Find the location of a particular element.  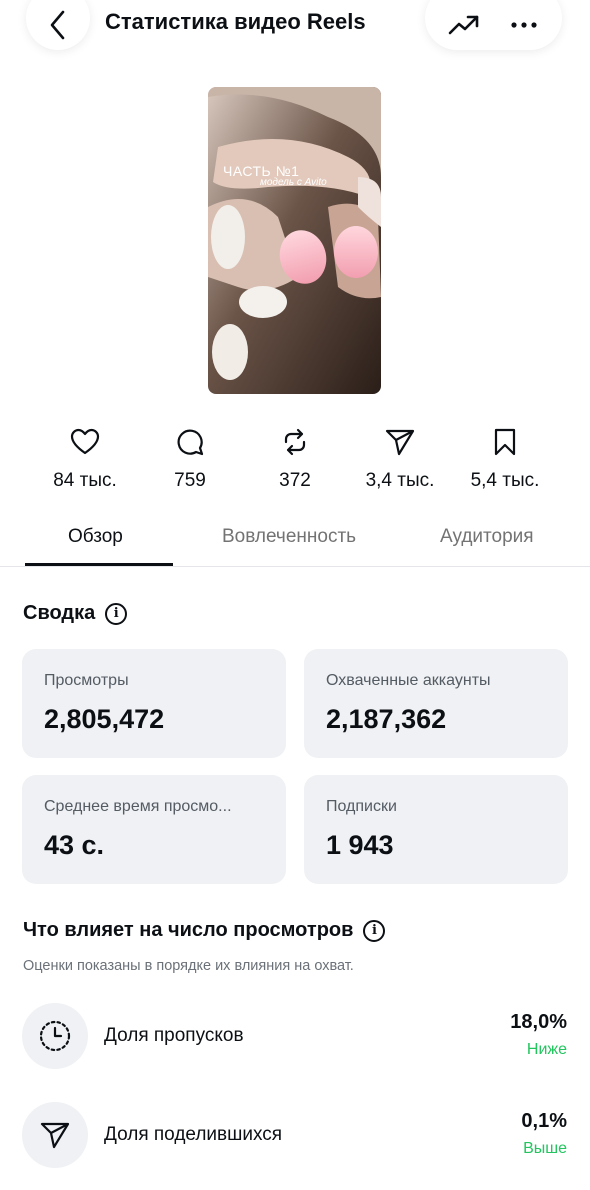

top-bar: Статистика видео Reels is located at coordinates (295, 30).